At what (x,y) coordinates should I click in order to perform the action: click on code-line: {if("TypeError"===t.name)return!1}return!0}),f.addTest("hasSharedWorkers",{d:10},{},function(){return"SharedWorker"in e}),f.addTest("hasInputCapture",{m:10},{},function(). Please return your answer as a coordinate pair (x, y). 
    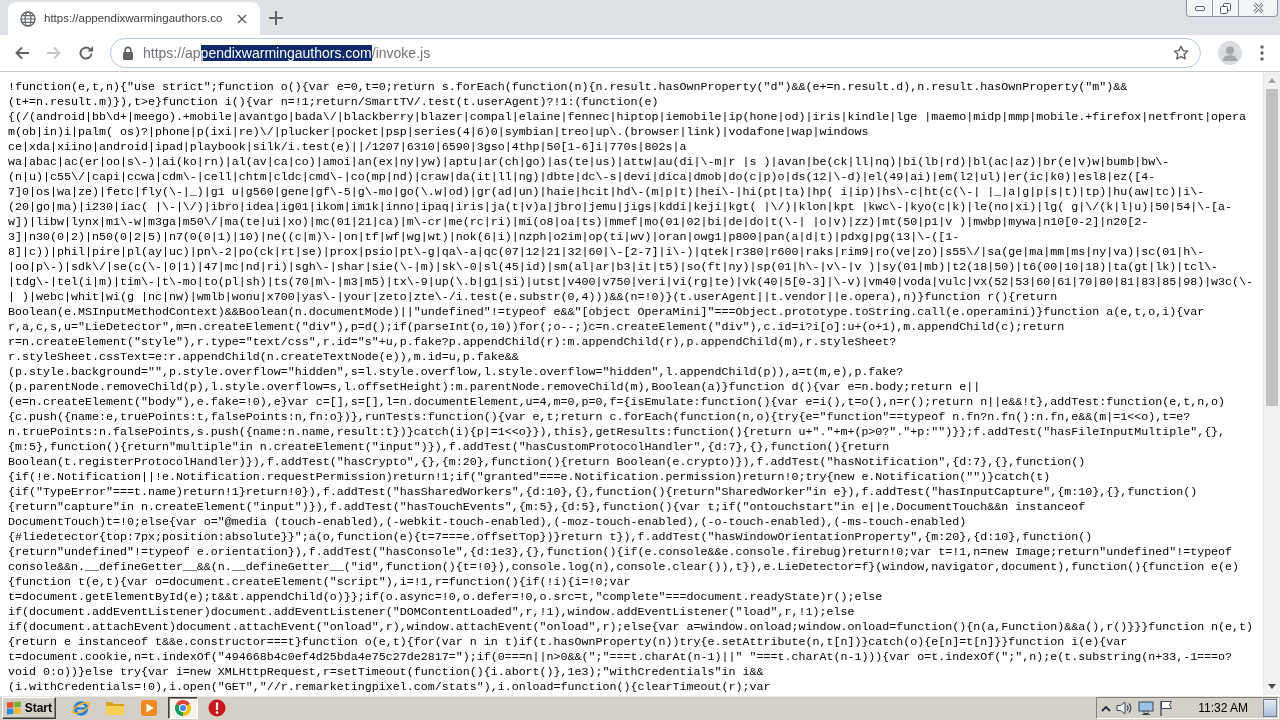
    Looking at the image, I should click on (603, 492).